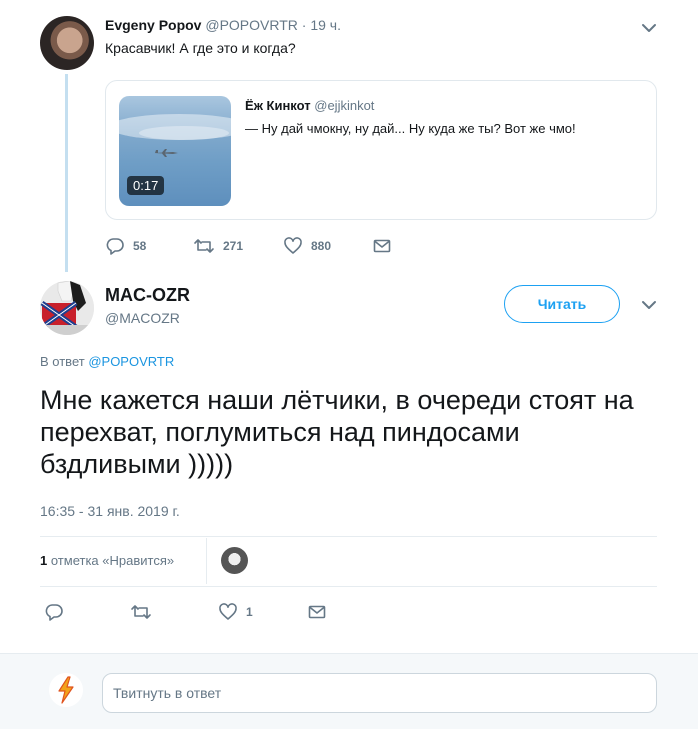 Image resolution: width=698 pixels, height=729 pixels. I want to click on retweet-count: 271, so click(233, 246).